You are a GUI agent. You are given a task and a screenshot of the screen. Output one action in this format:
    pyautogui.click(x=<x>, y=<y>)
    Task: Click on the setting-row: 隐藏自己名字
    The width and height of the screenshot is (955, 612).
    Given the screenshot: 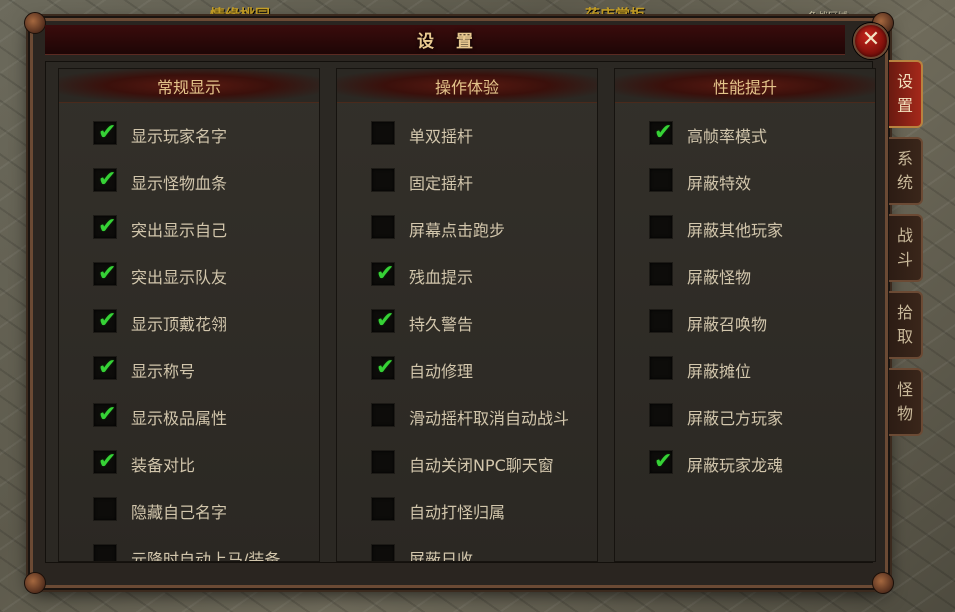 What is the action you would take?
    pyautogui.click(x=189, y=510)
    